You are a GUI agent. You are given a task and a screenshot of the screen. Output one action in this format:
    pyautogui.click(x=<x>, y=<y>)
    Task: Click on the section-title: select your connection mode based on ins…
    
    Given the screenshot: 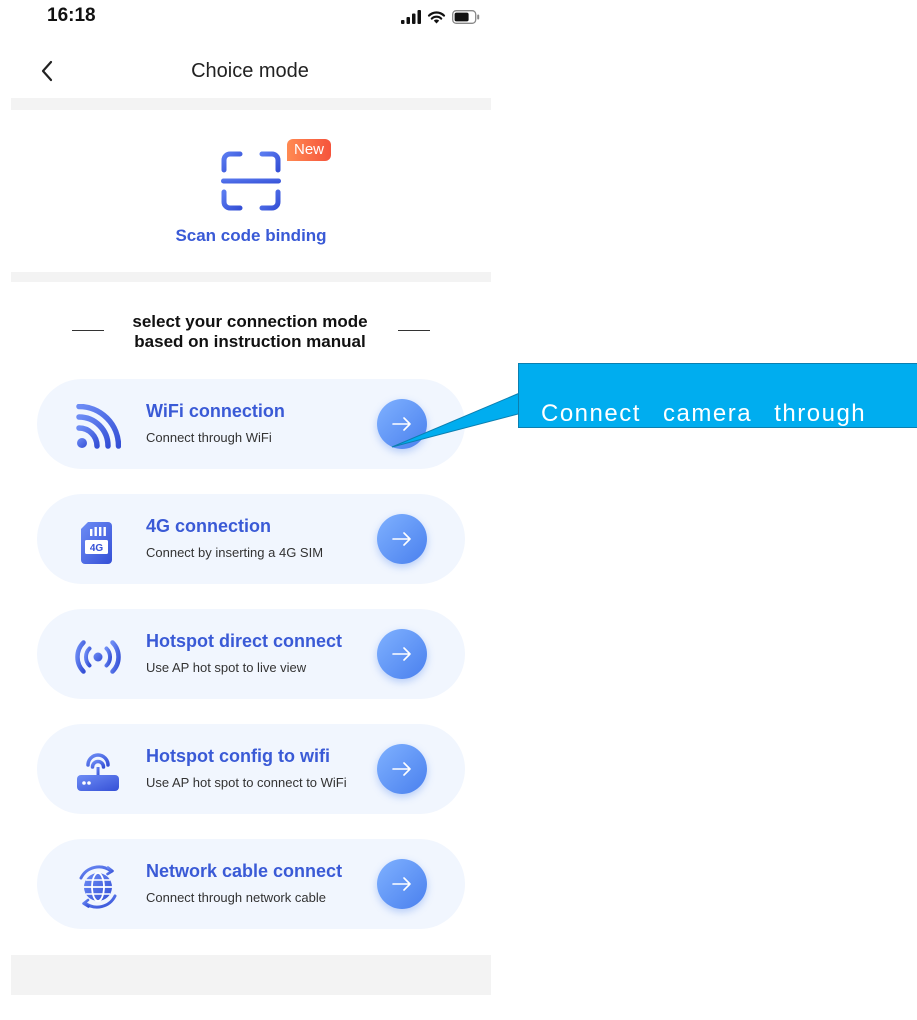 What is the action you would take?
    pyautogui.click(x=250, y=332)
    